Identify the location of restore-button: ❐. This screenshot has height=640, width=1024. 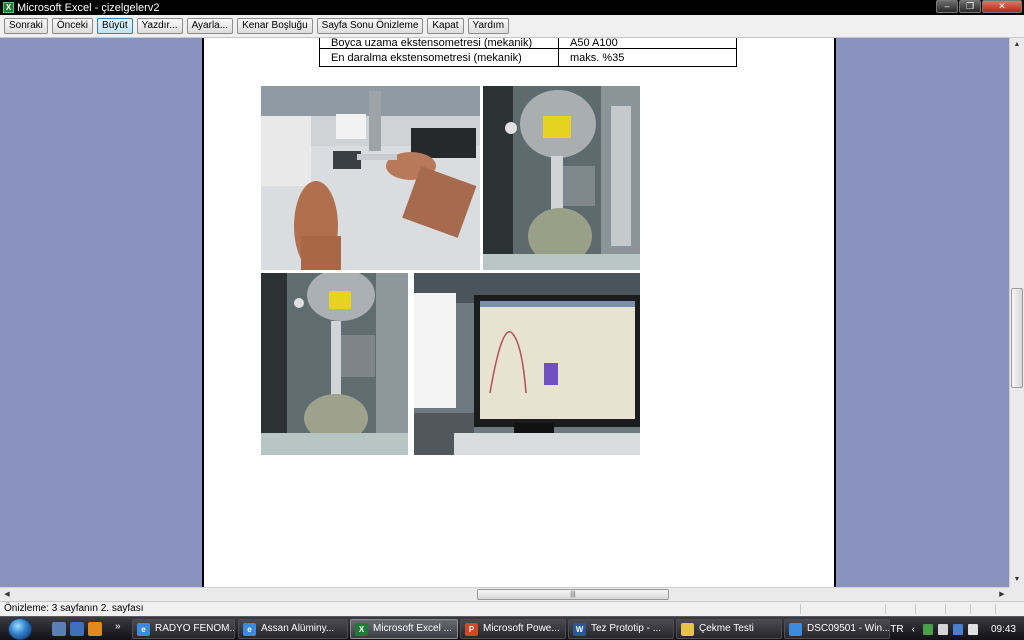
(970, 6).